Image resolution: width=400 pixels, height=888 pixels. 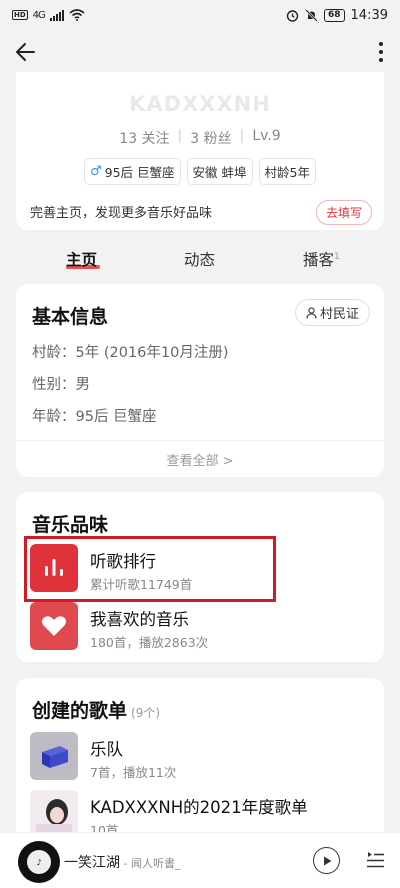 What do you see at coordinates (130, 353) in the screenshot?
I see `info-village-age: 村龄：5年 (2016年10月注册)` at bounding box center [130, 353].